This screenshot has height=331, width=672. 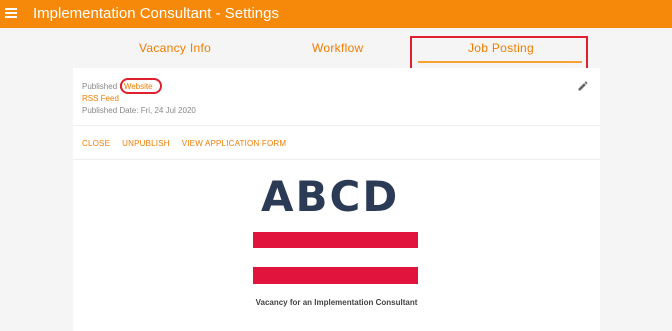 I want to click on rss-feed-link: RSS Feed, so click(x=100, y=98).